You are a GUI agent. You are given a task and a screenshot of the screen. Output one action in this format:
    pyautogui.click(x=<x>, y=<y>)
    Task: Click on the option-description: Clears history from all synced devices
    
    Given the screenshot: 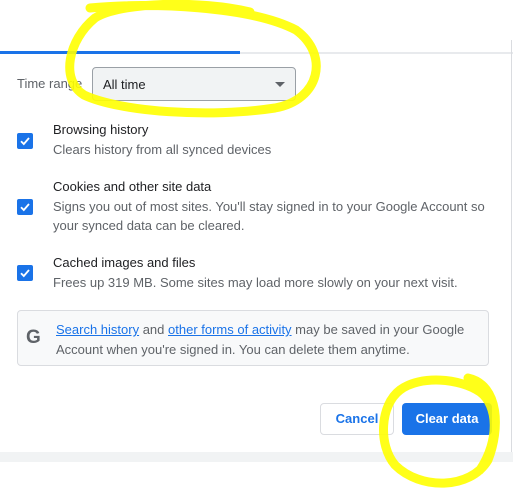 What is the action you would take?
    pyautogui.click(x=162, y=149)
    